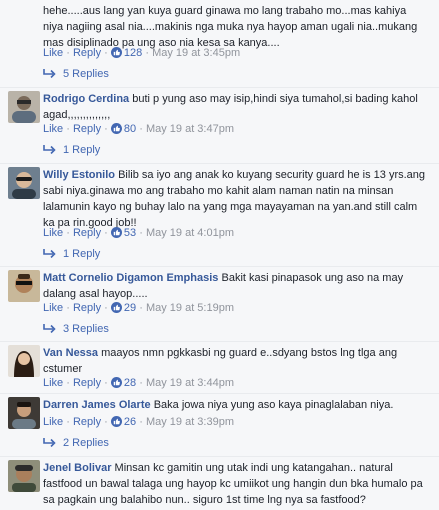 The width and height of the screenshot is (439, 510). I want to click on comment-actions: Like · Reply · 53 · May 19 at 4:01pm, so click(139, 233).